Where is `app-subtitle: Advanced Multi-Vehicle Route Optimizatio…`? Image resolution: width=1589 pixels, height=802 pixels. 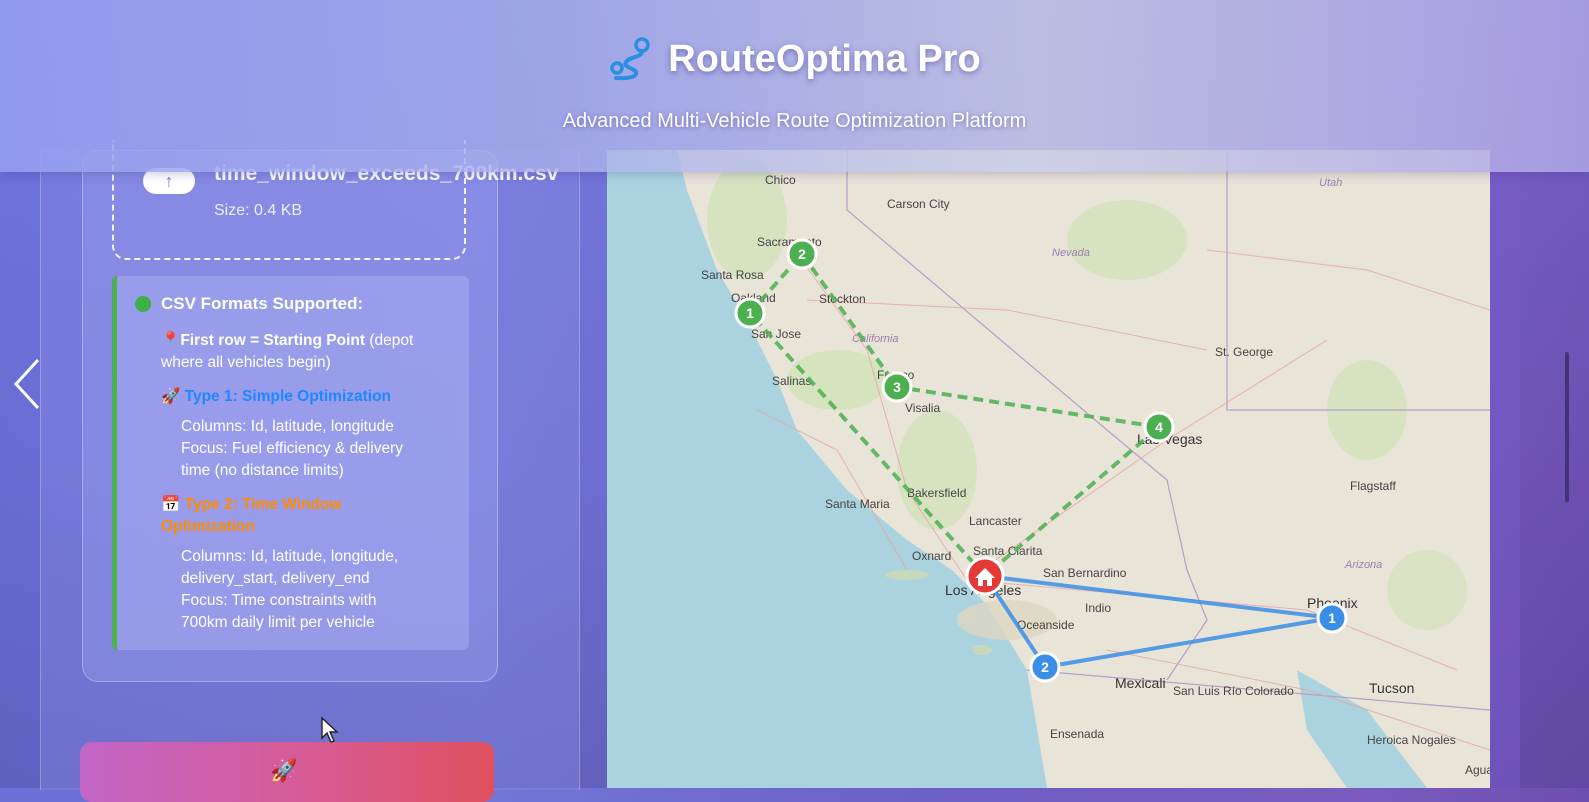
app-subtitle: Advanced Multi-Vehicle Route Optimizatio… is located at coordinates (794, 121).